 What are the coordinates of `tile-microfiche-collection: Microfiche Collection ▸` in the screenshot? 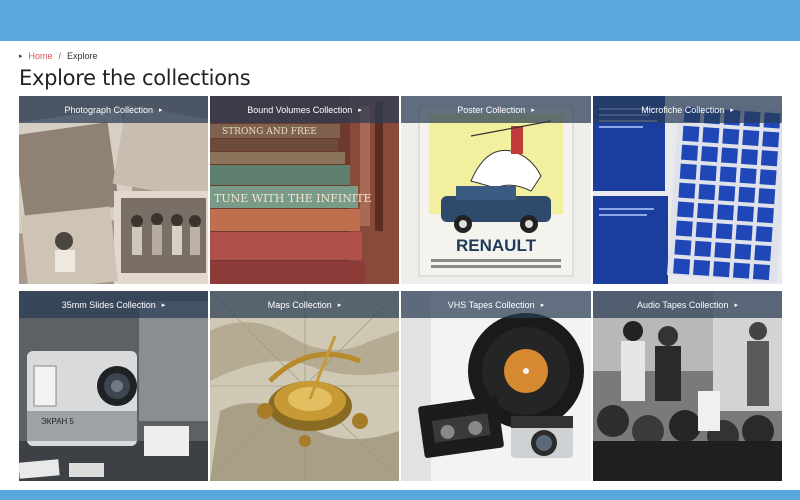 It's located at (687, 190).